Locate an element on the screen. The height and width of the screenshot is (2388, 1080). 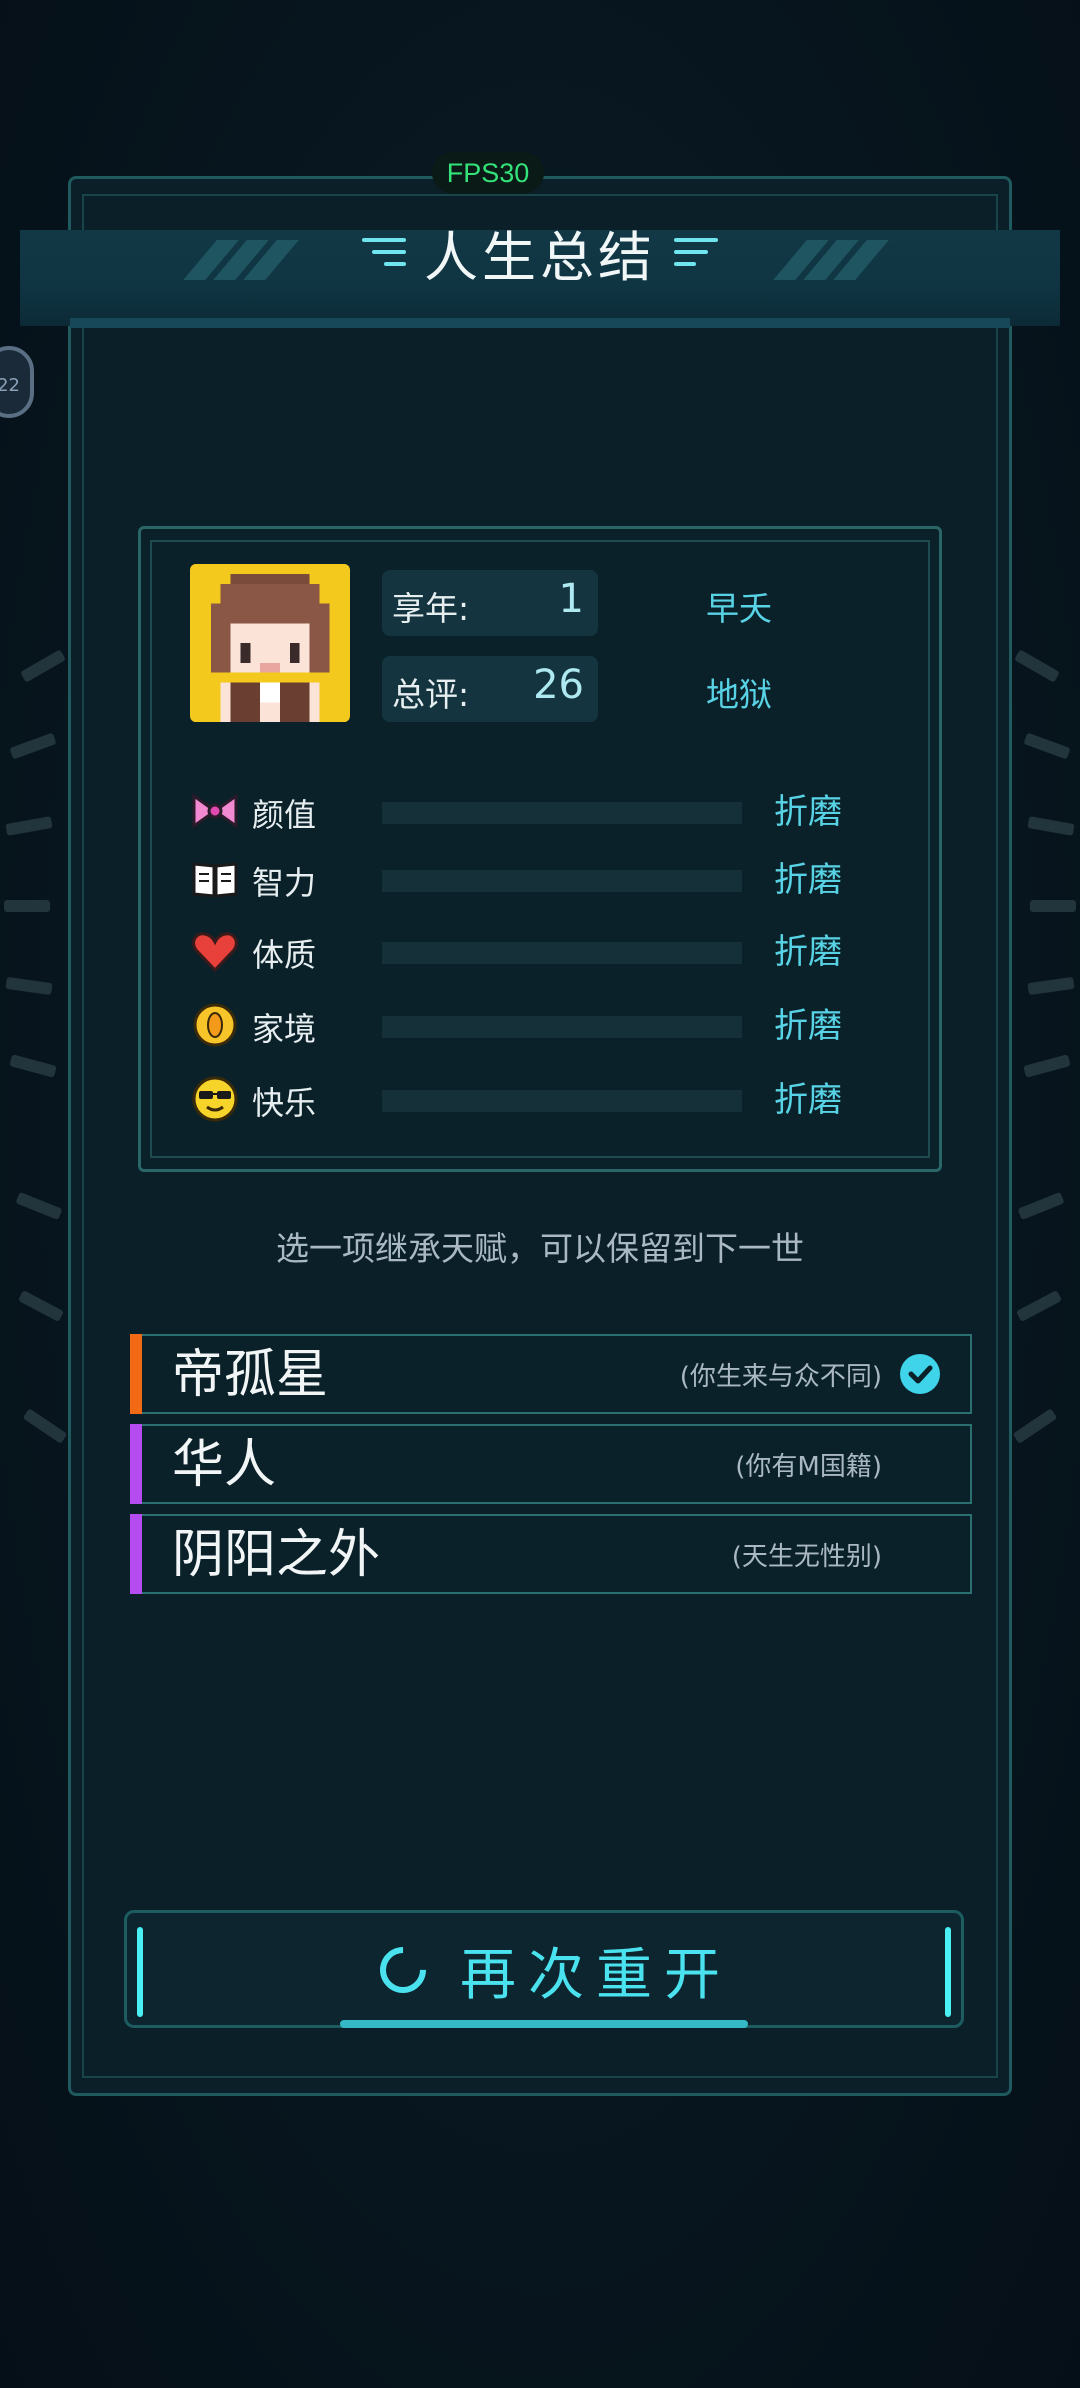
attribute-label: 体质 is located at coordinates (284, 955).